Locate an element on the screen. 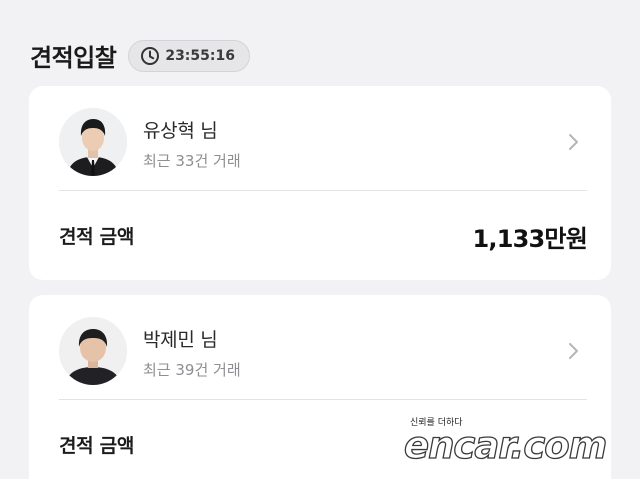  dealer-recent-trades: 최근 39건 거래 is located at coordinates (192, 370).